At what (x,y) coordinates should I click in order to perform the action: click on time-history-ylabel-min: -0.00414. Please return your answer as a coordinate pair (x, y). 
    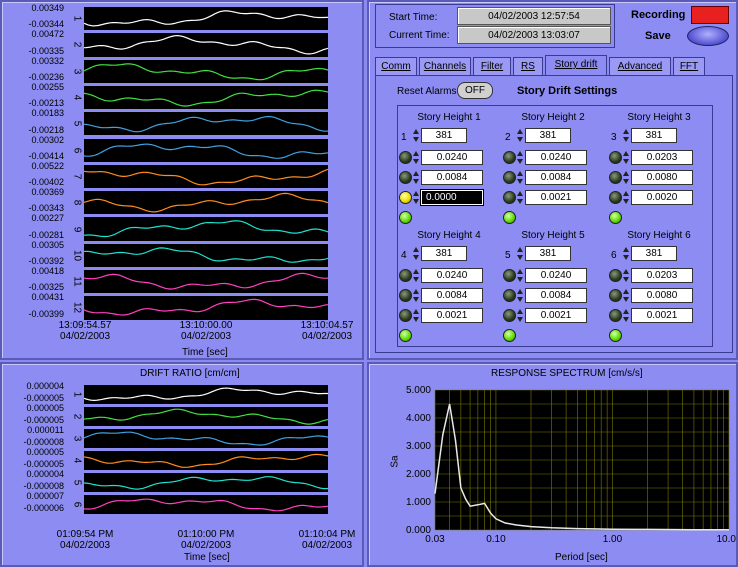
    Looking at the image, I should click on (46, 155).